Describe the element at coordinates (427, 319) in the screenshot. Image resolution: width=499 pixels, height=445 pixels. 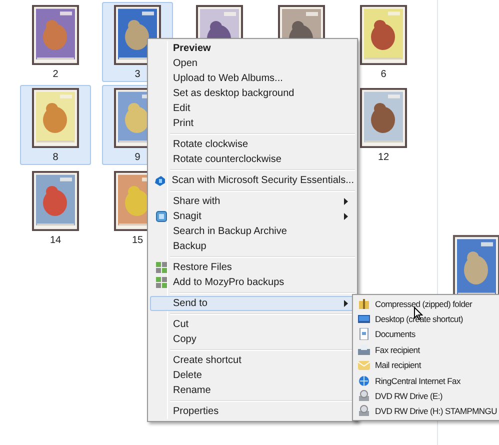
I see `menu-item: Desktop (create shortcut)` at that location.